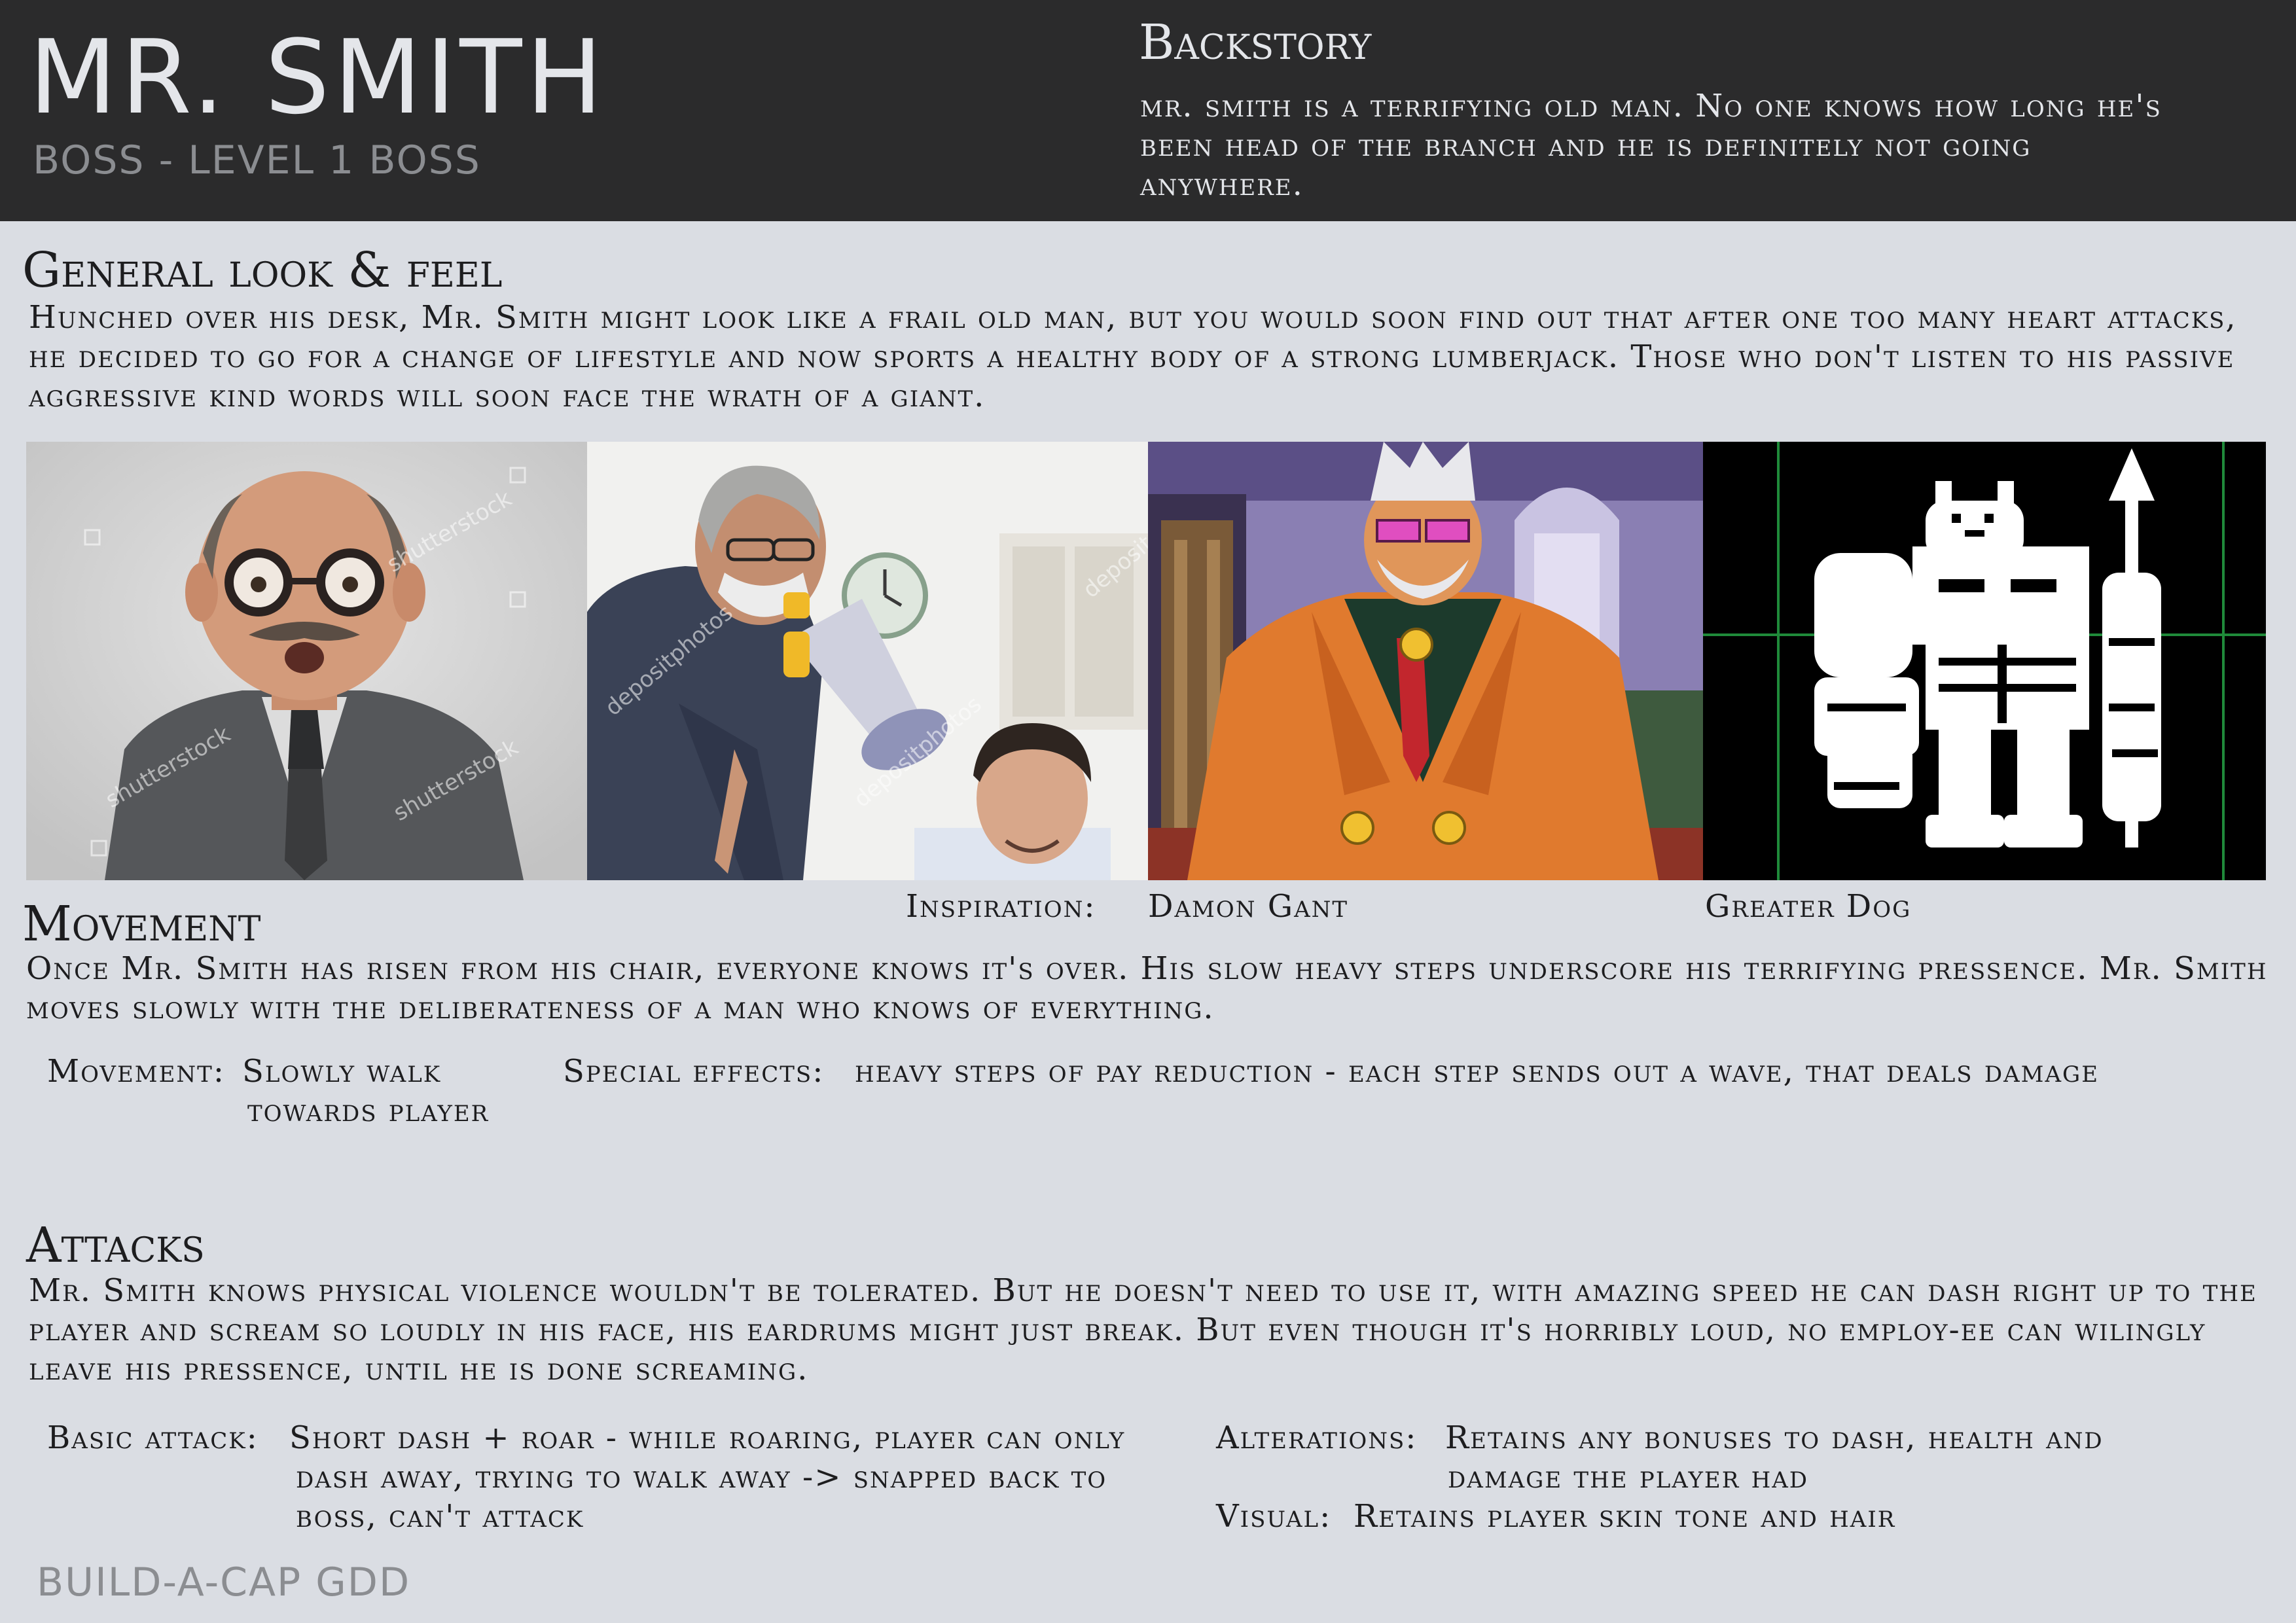 The height and width of the screenshot is (1623, 2296). What do you see at coordinates (1808, 906) in the screenshot?
I see `inspiration-name-greater-dog: Greater Dog` at bounding box center [1808, 906].